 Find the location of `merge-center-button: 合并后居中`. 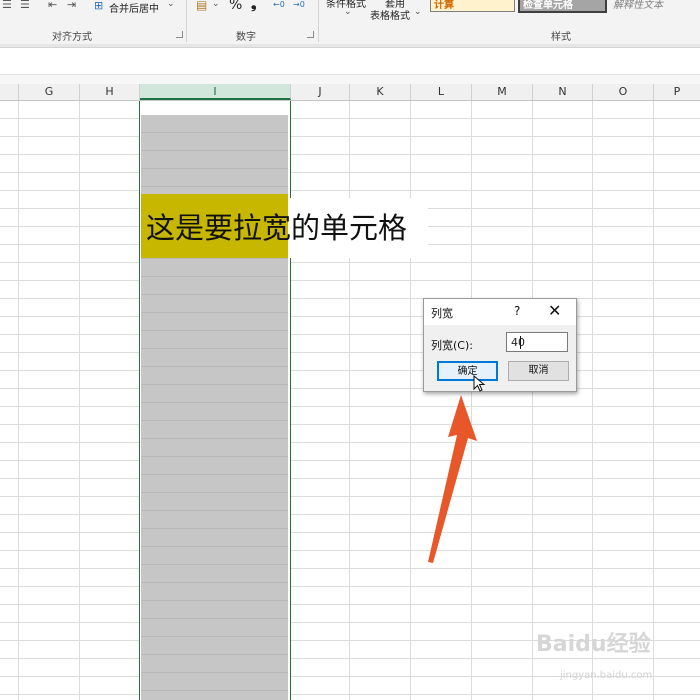

merge-center-button: 合并后居中 is located at coordinates (134, 7).